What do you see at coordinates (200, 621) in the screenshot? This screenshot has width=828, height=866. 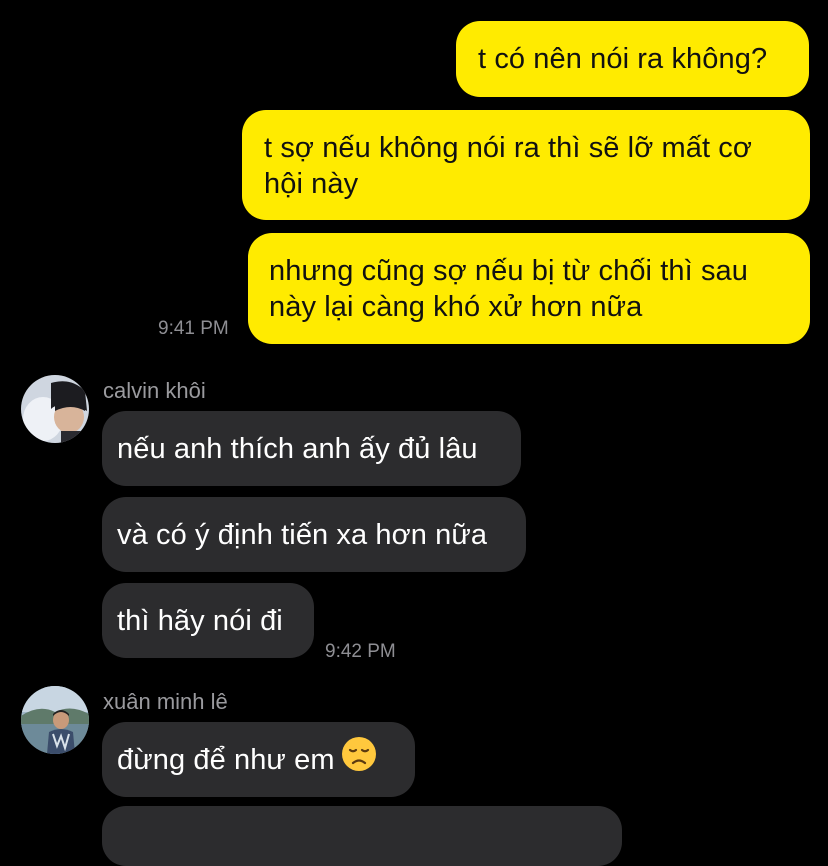 I see `message-text: thì hãy nói đi` at bounding box center [200, 621].